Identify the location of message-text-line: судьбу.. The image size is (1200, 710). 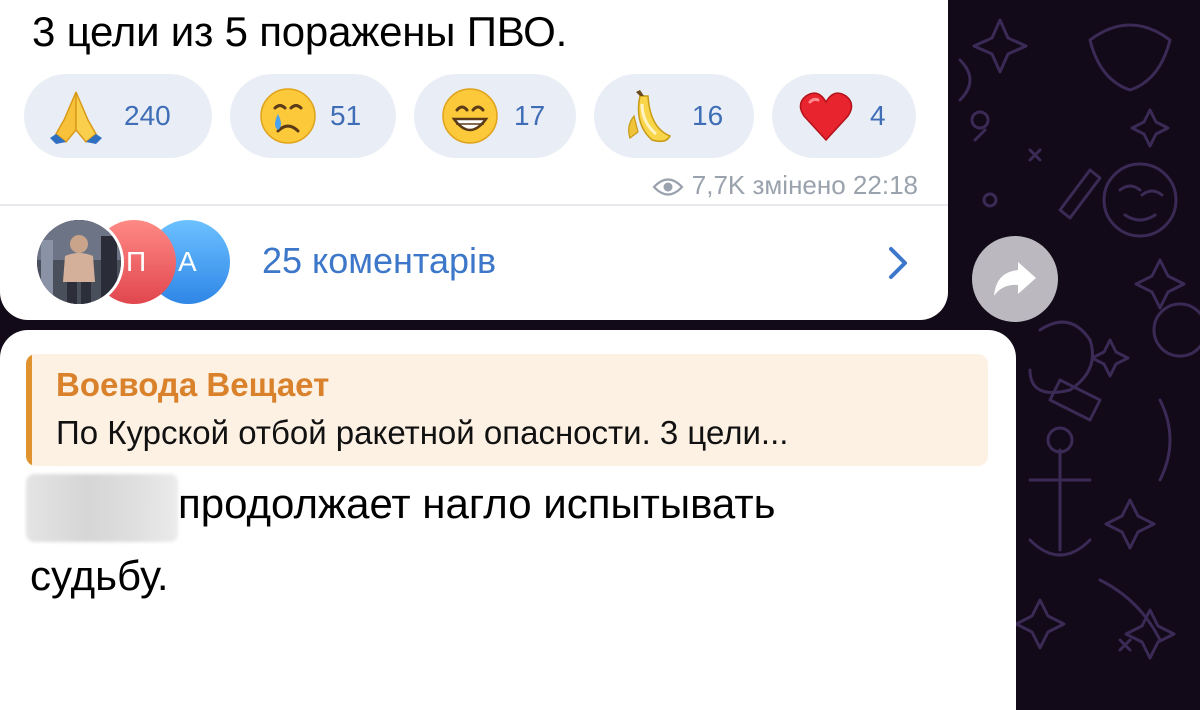
(99, 575).